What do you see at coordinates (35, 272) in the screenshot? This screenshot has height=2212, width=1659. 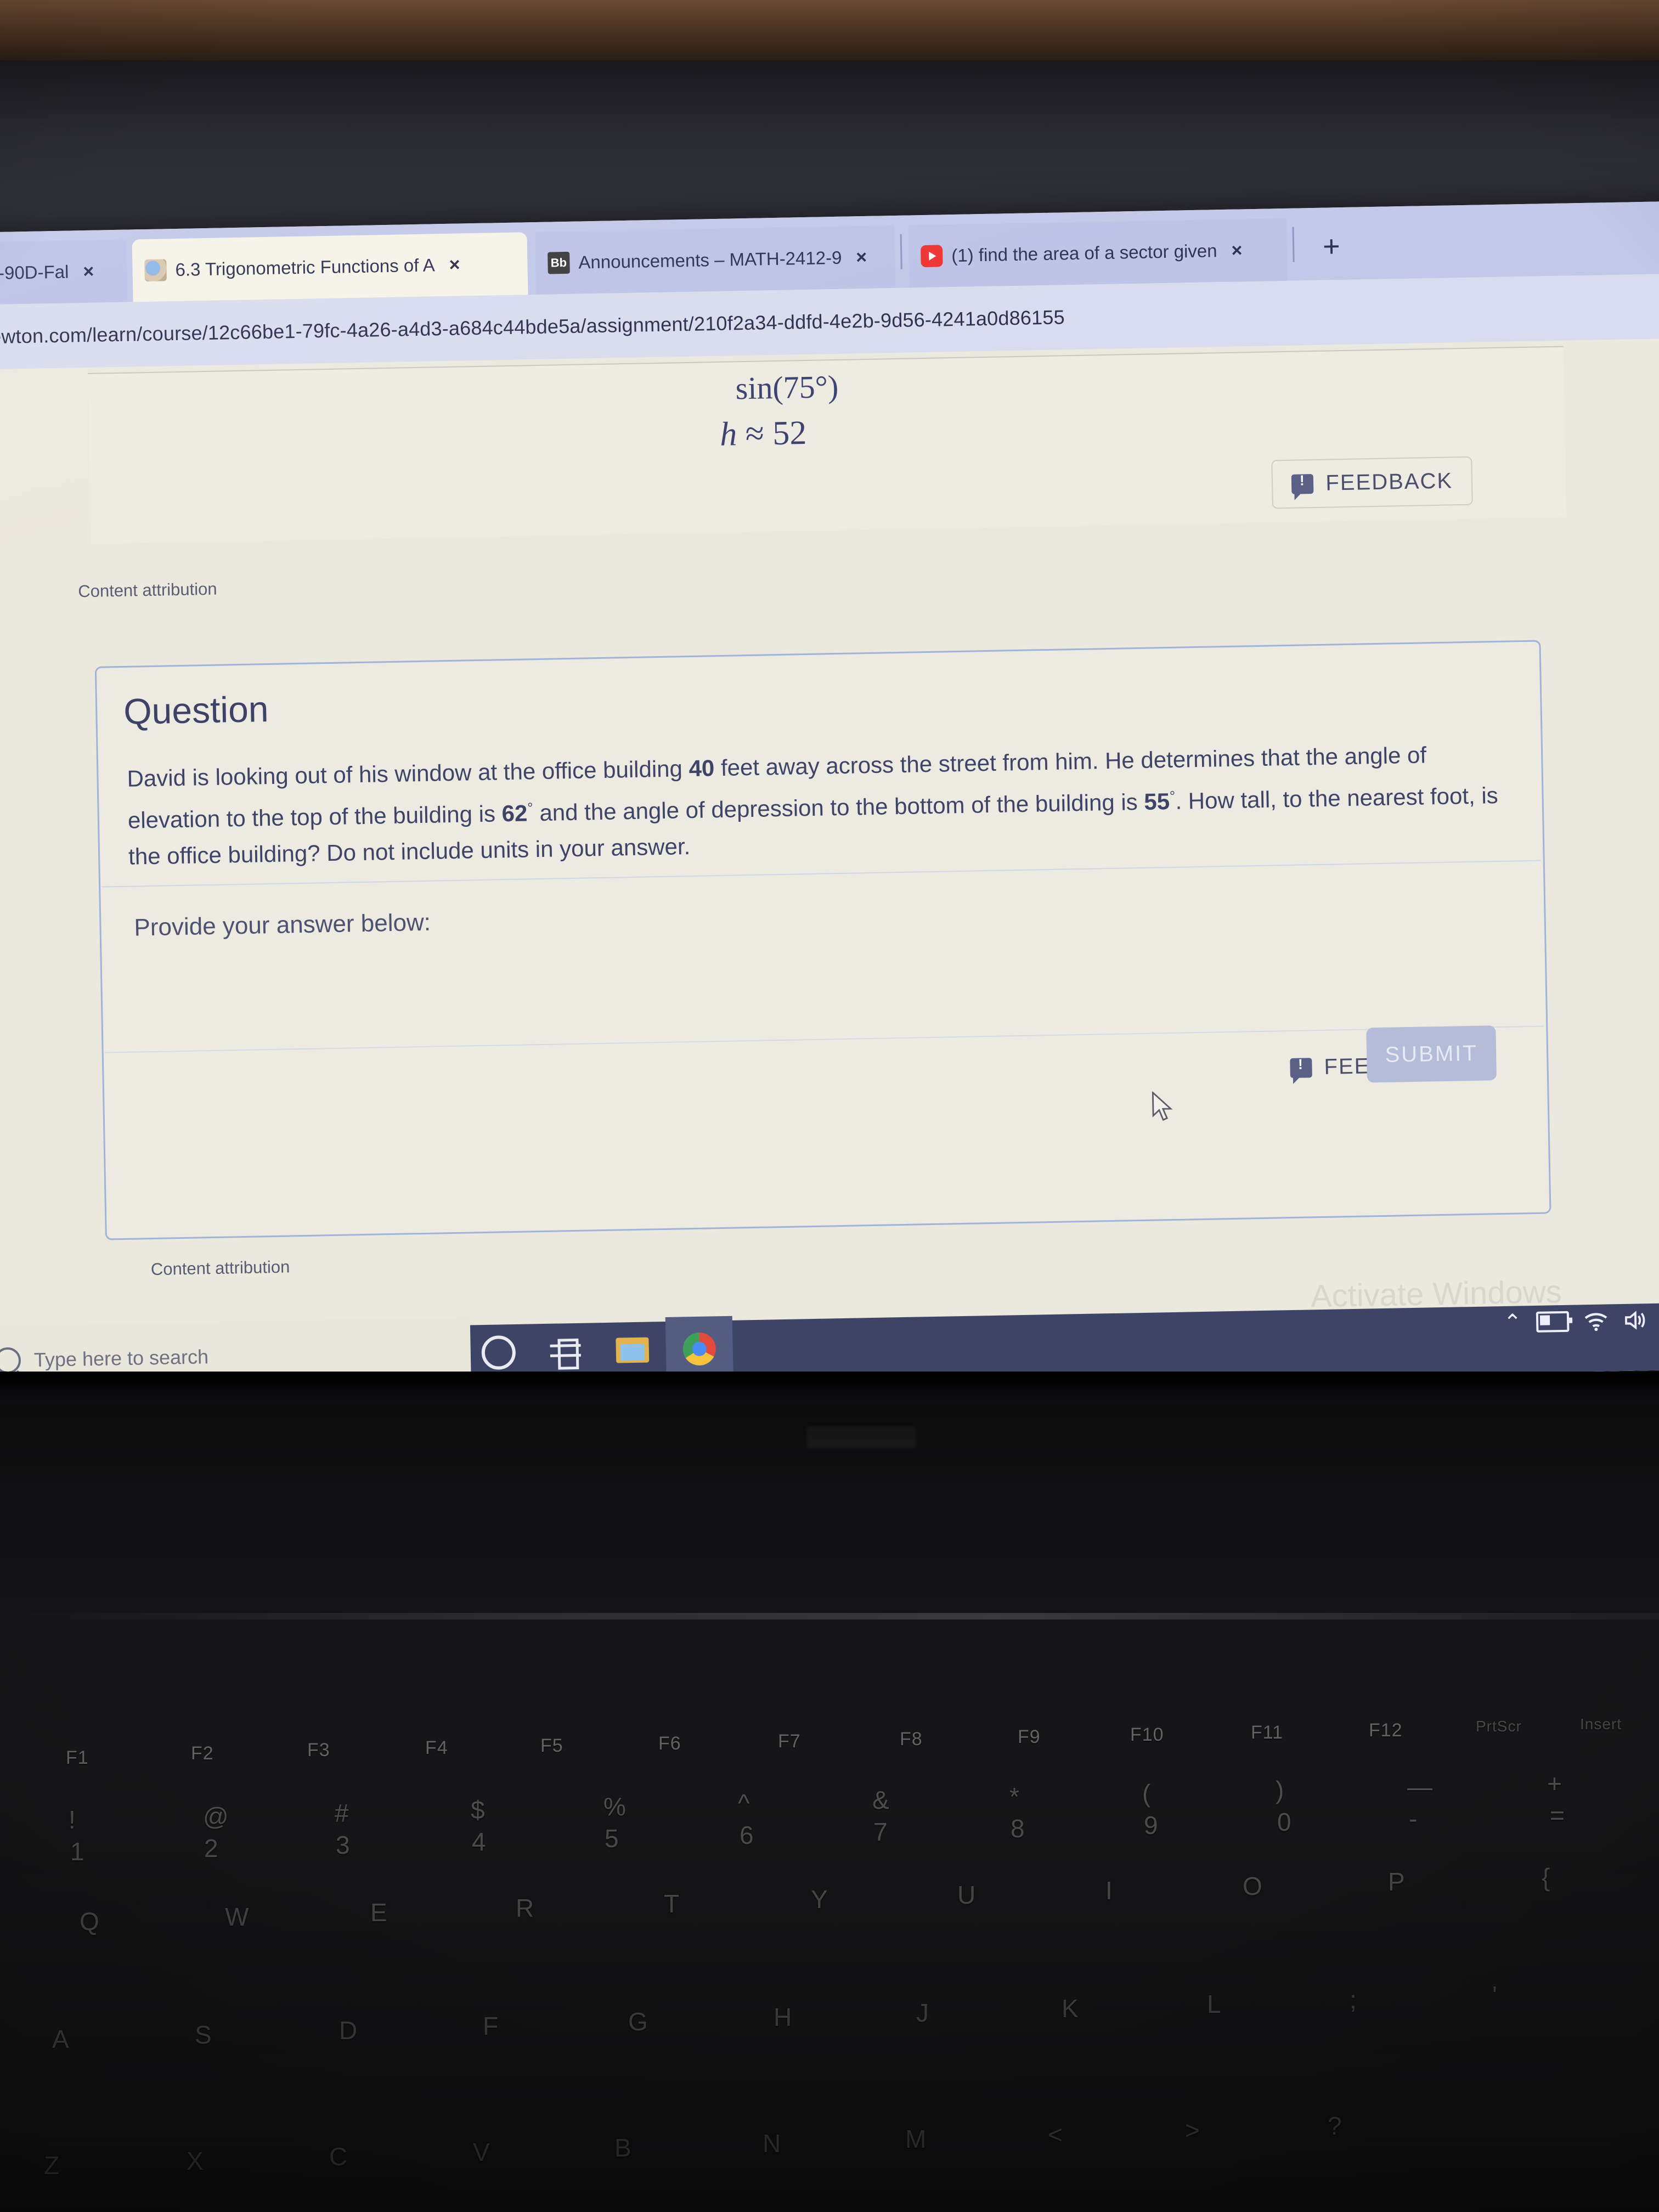 I see `tab-1-title: 2412-90D-Fal` at bounding box center [35, 272].